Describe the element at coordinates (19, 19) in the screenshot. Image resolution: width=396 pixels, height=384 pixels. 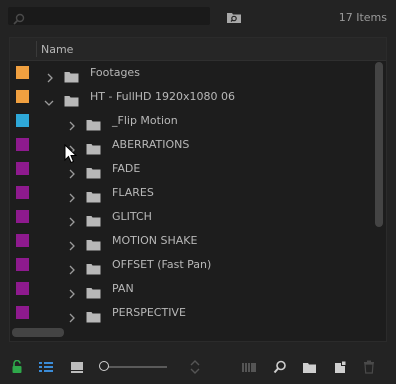
I see `search-icon` at that location.